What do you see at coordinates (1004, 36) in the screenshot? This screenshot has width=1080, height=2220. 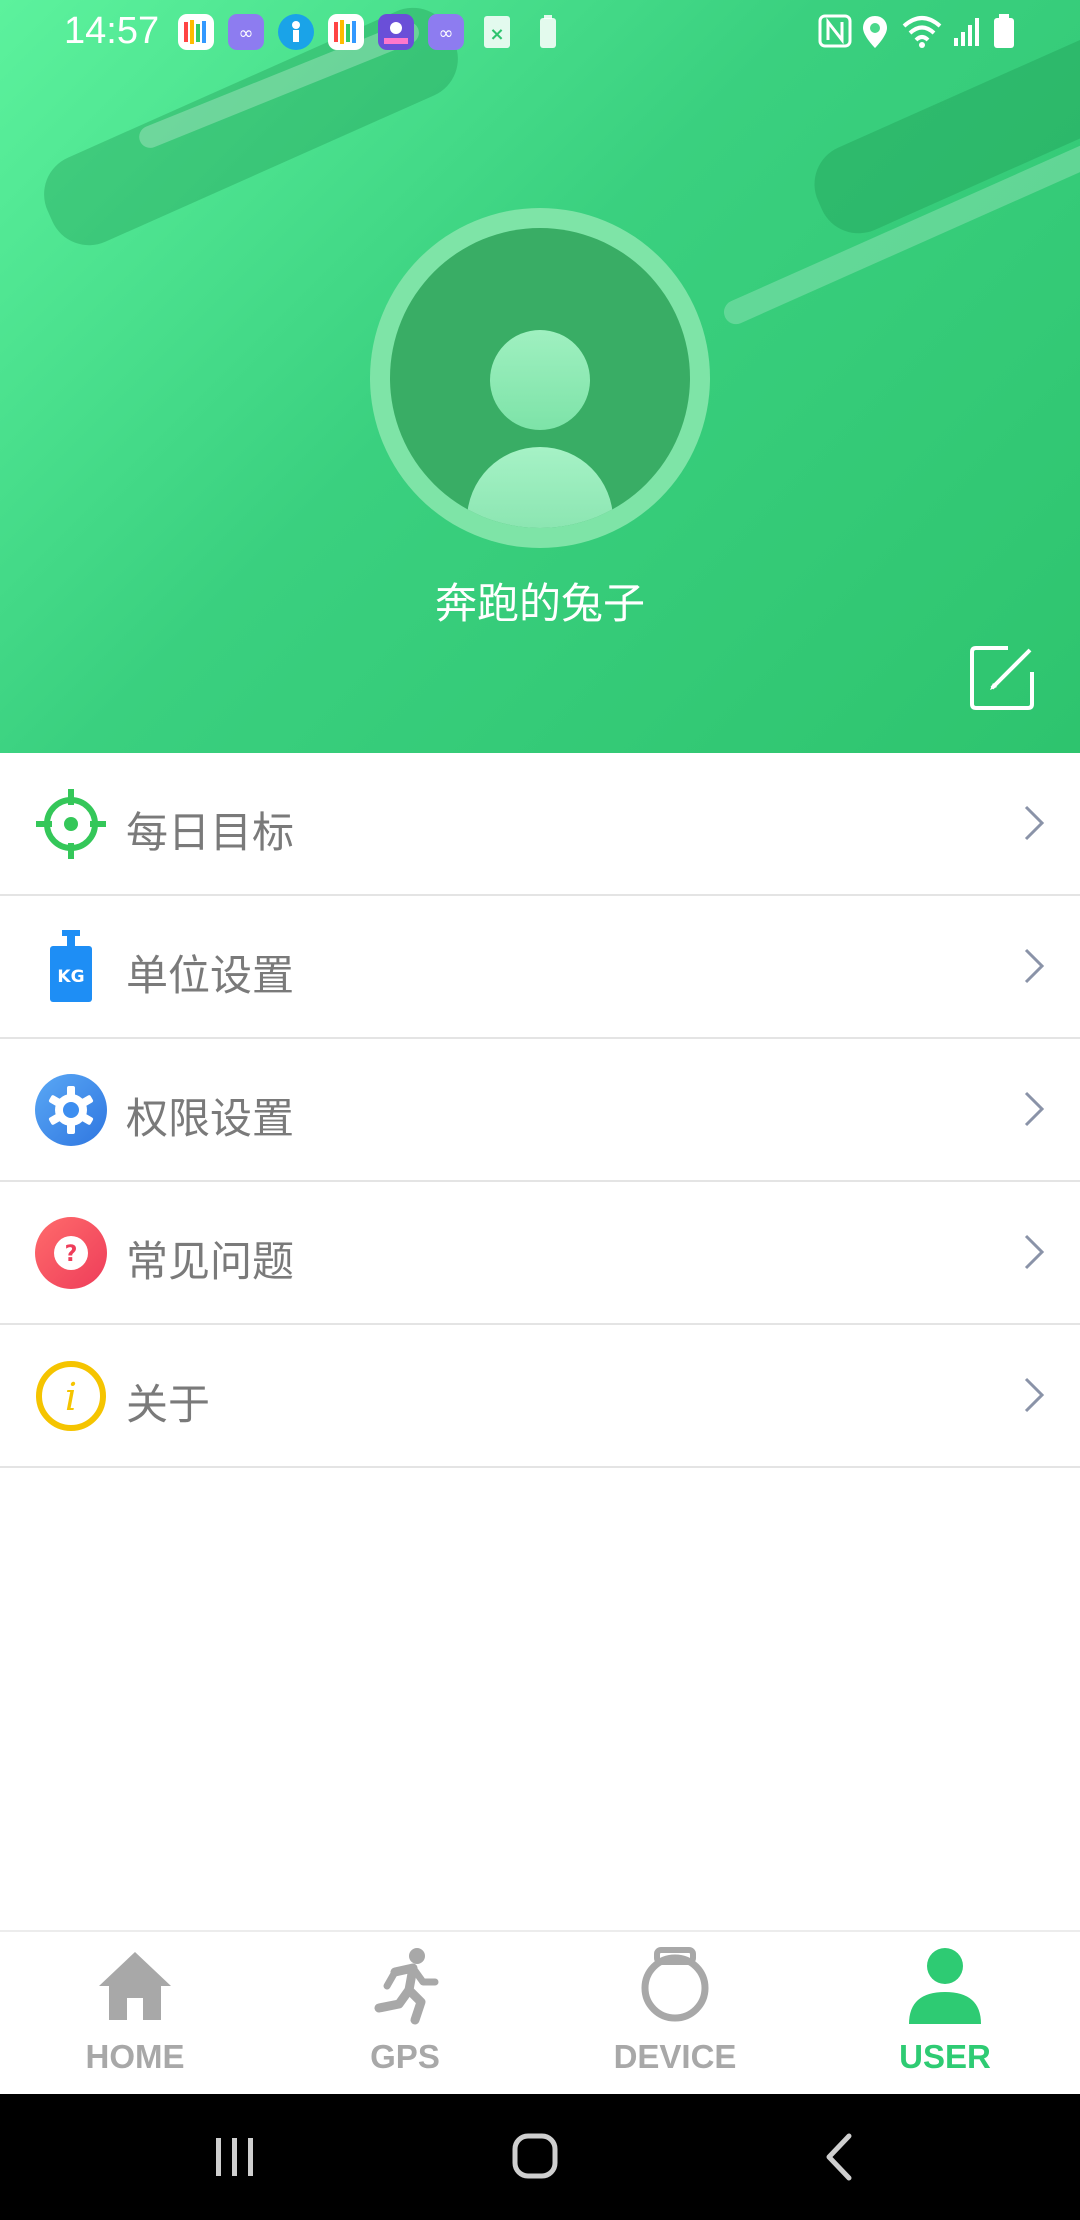 I see `battery-icon` at bounding box center [1004, 36].